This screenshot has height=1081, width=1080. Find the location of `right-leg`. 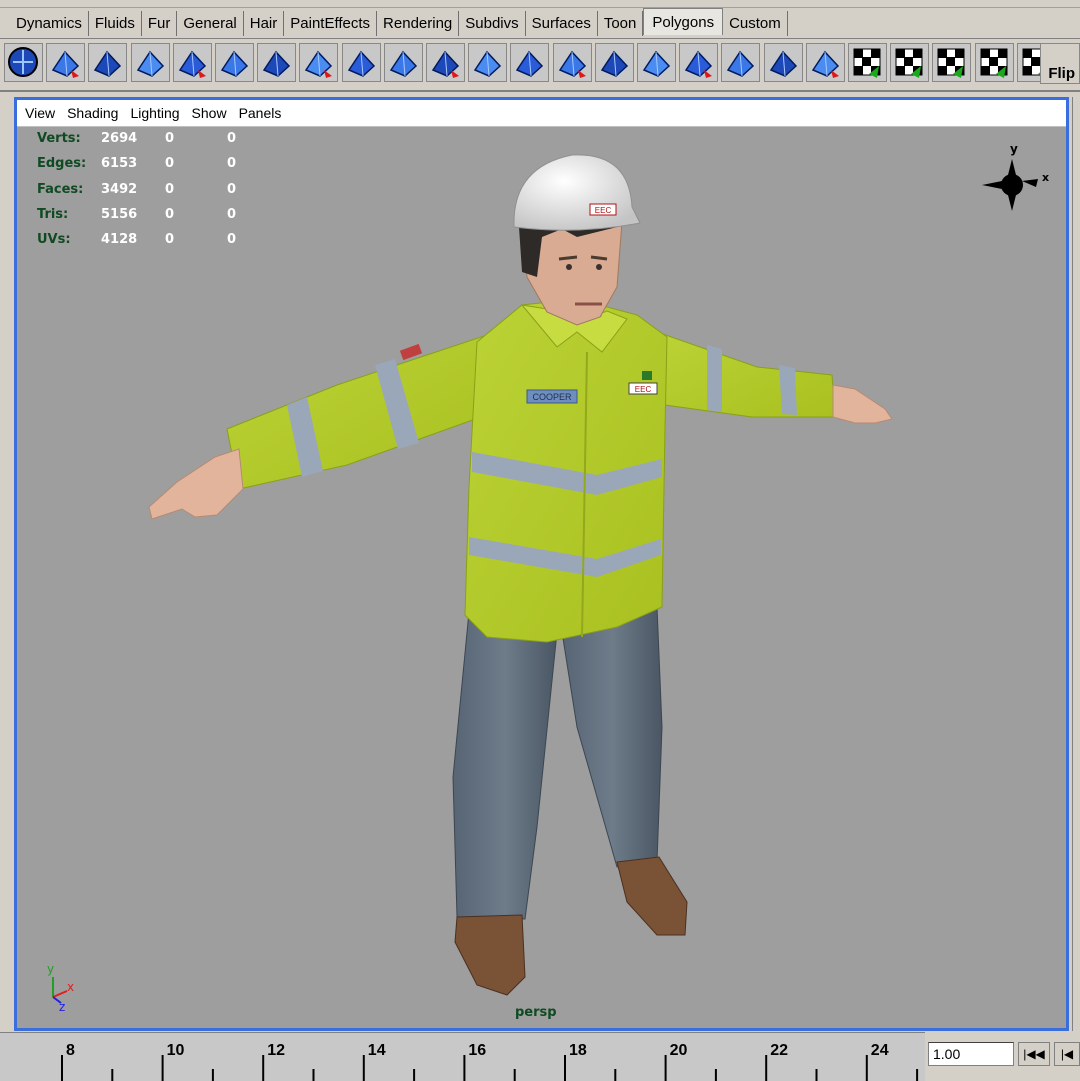

right-leg is located at coordinates (612, 737).